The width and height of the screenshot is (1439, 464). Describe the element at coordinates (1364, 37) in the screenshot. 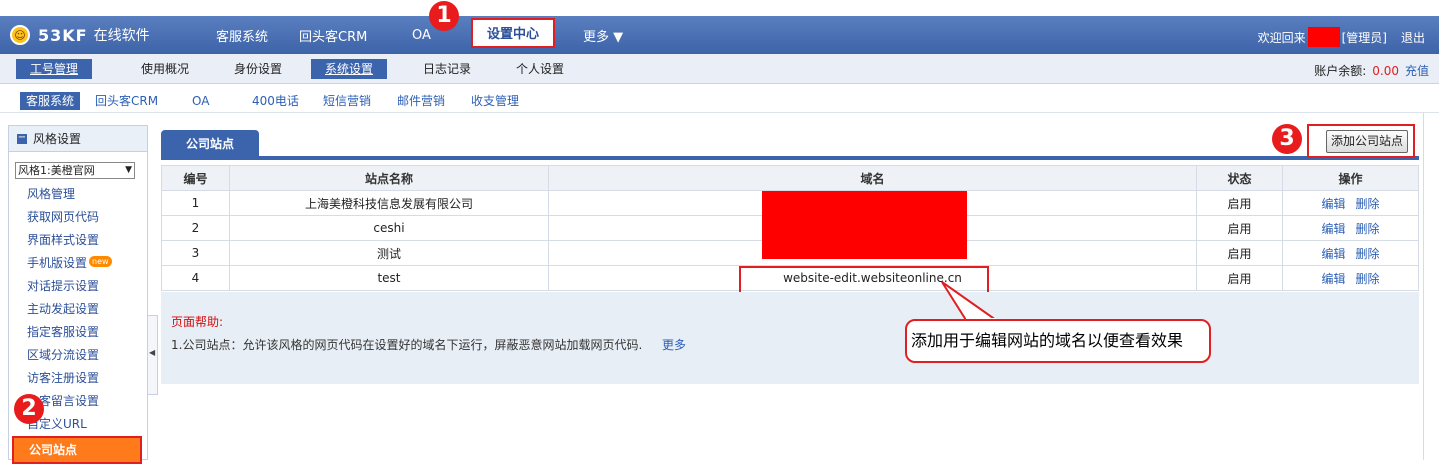

I see `welcome-role: [管理员]` at that location.